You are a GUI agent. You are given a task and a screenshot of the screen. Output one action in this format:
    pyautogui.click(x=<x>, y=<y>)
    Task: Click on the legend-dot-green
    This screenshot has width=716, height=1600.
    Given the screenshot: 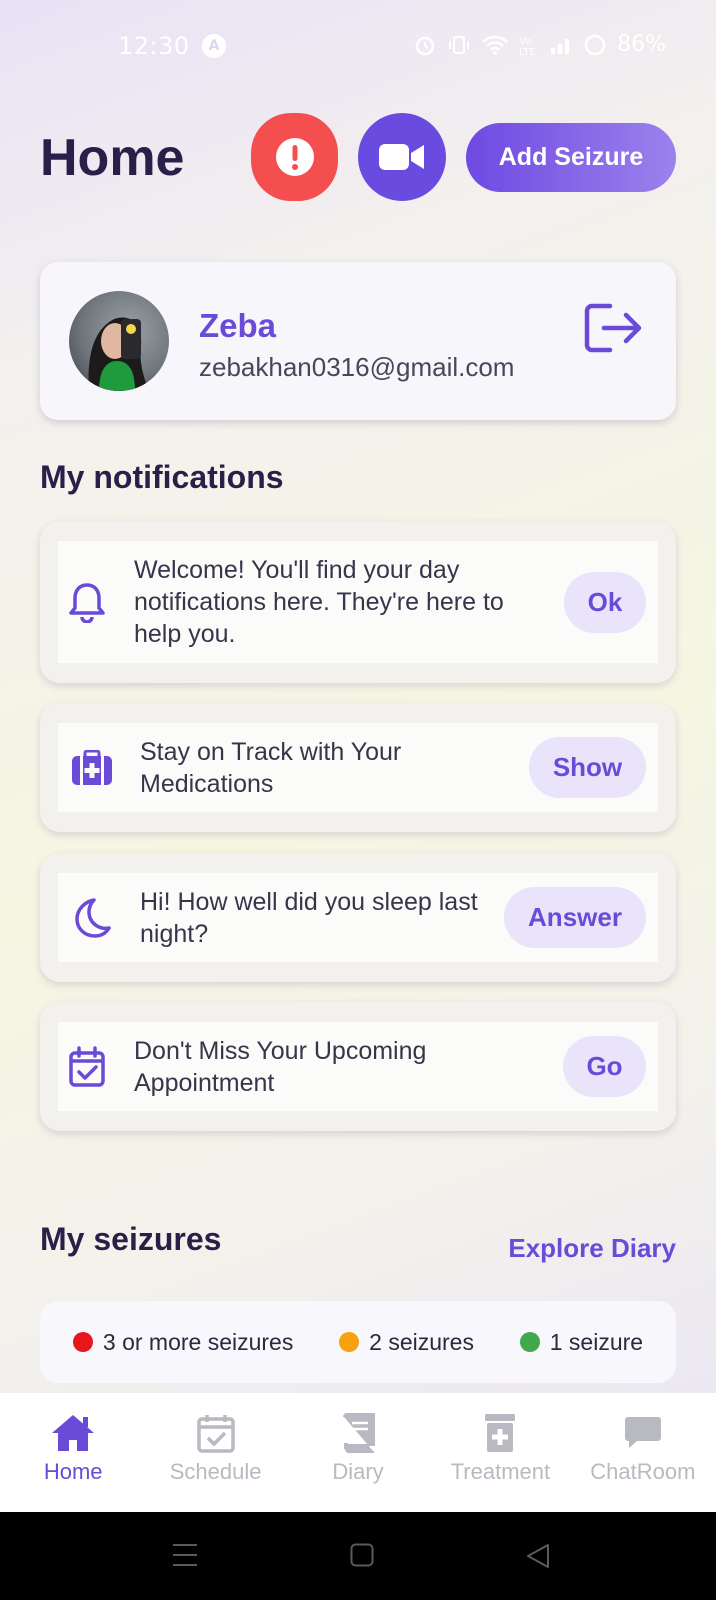 What is the action you would take?
    pyautogui.click(x=529, y=1342)
    